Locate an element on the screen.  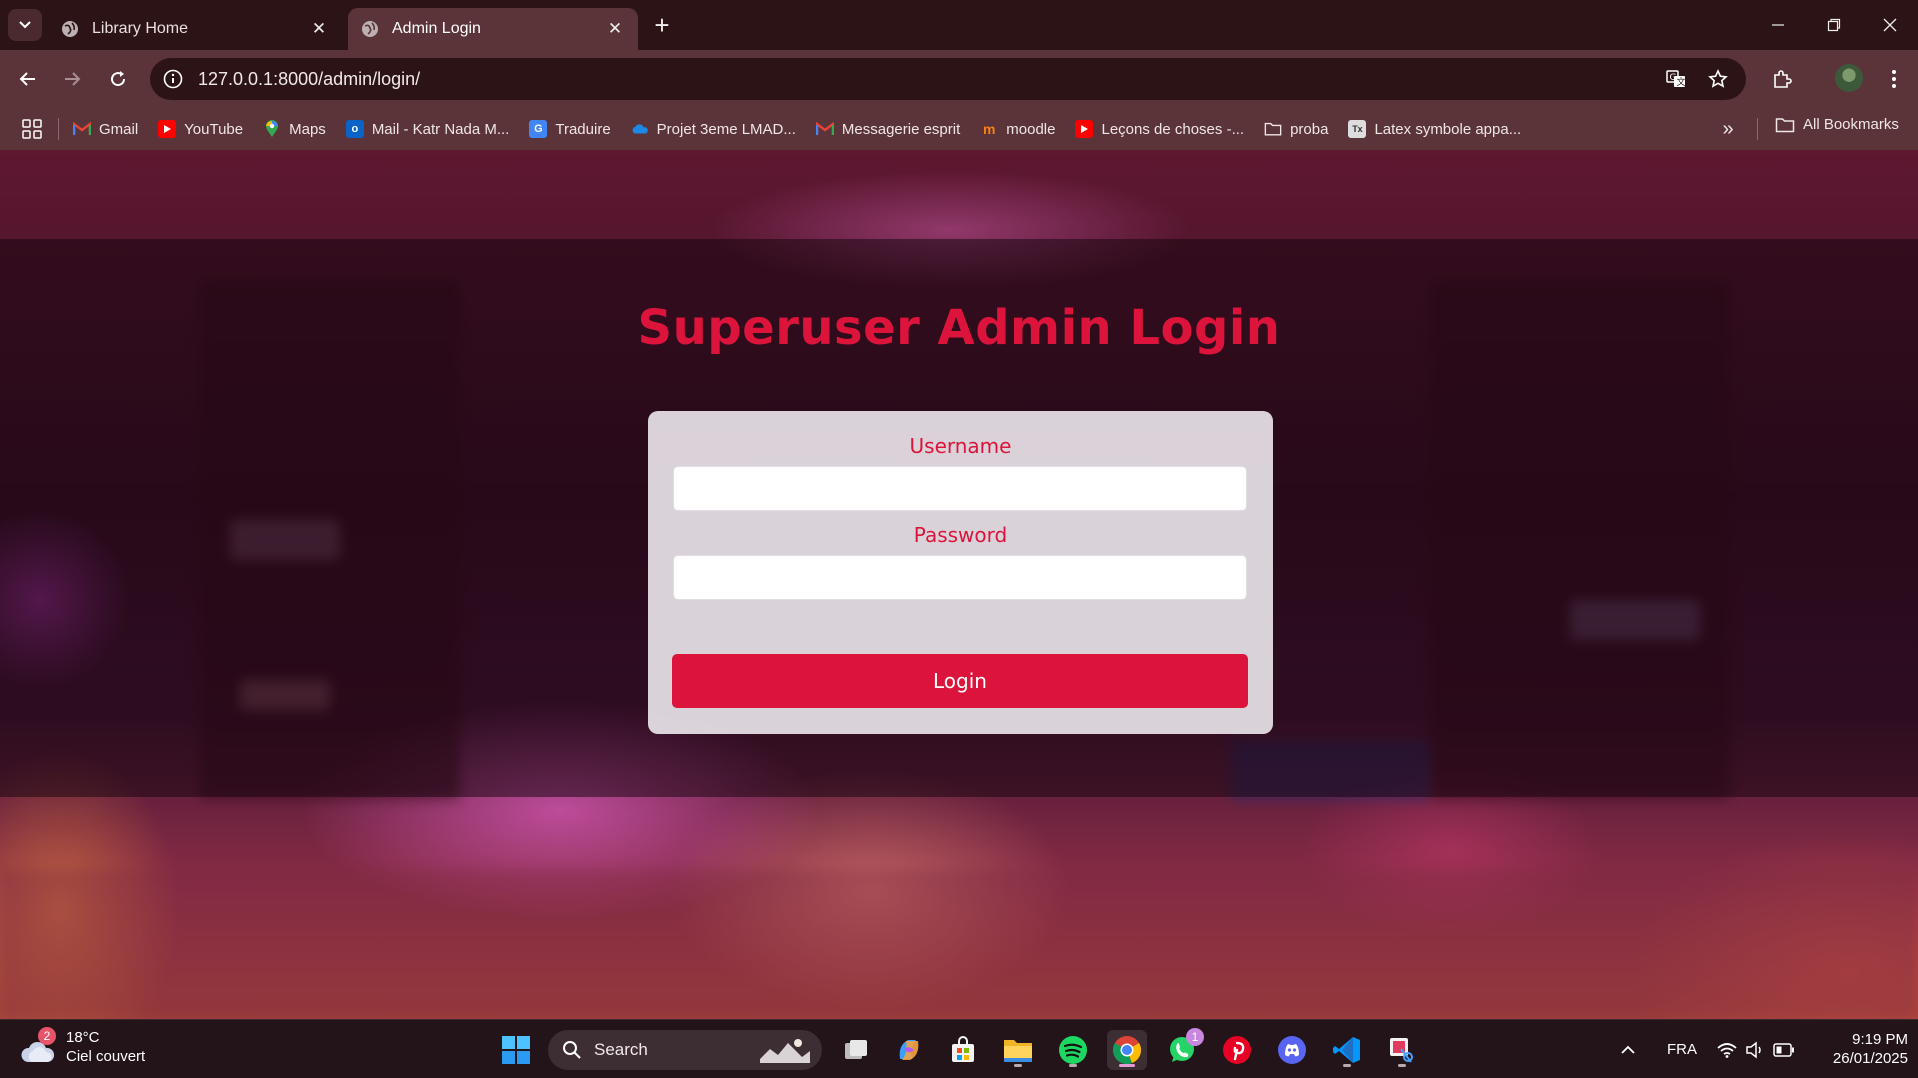
file-explorer-icon is located at coordinates (1018, 1050).